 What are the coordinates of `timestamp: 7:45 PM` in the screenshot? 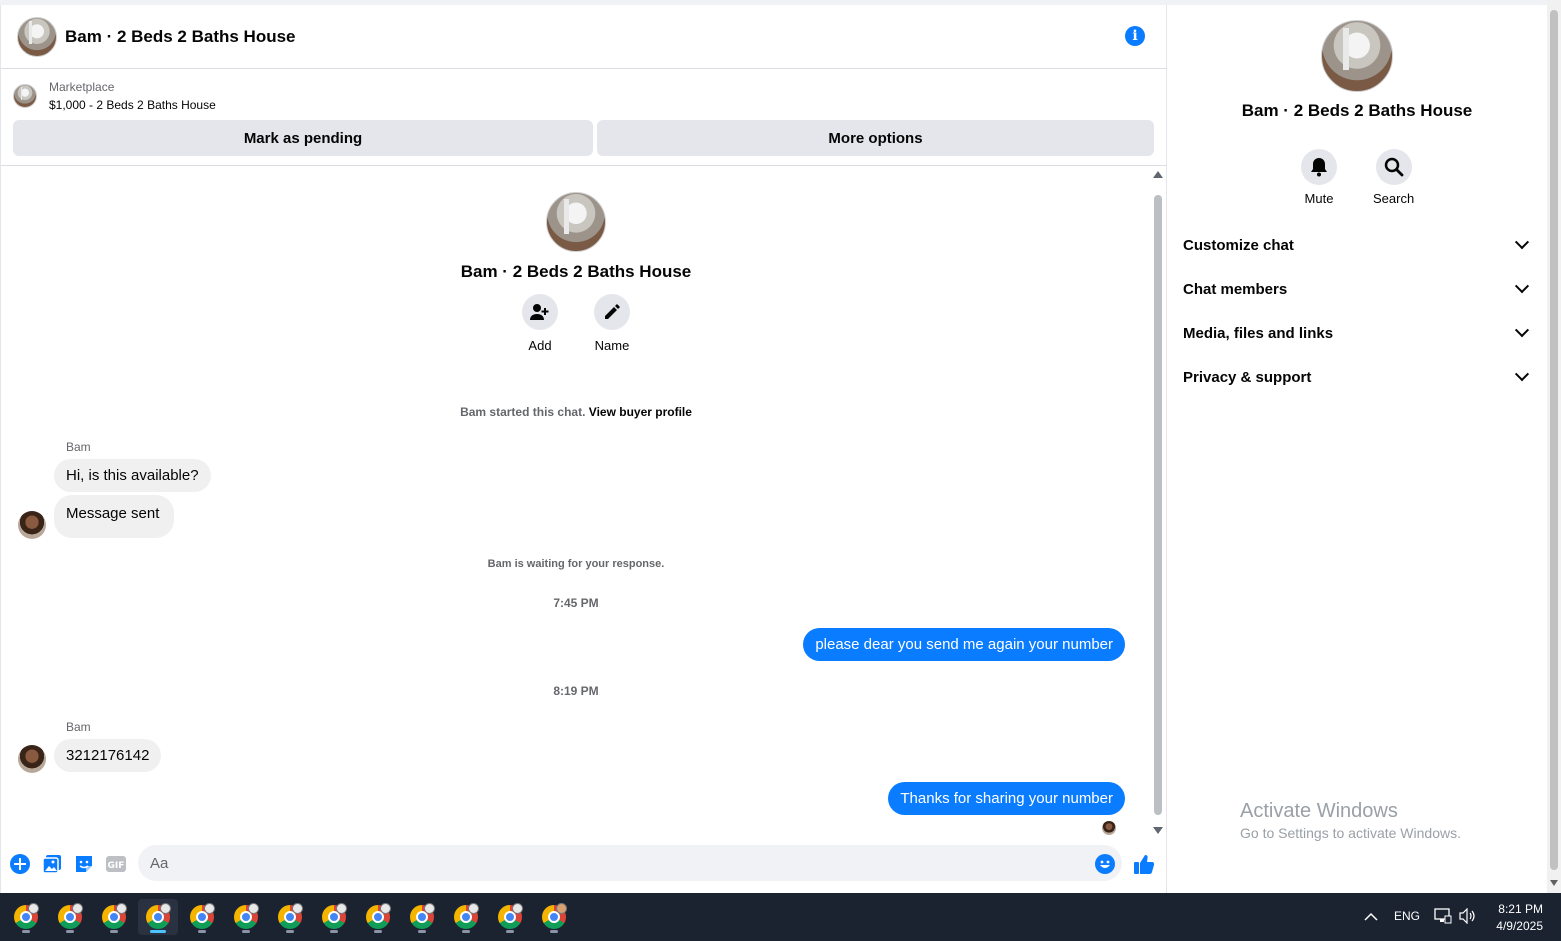 It's located at (576, 603).